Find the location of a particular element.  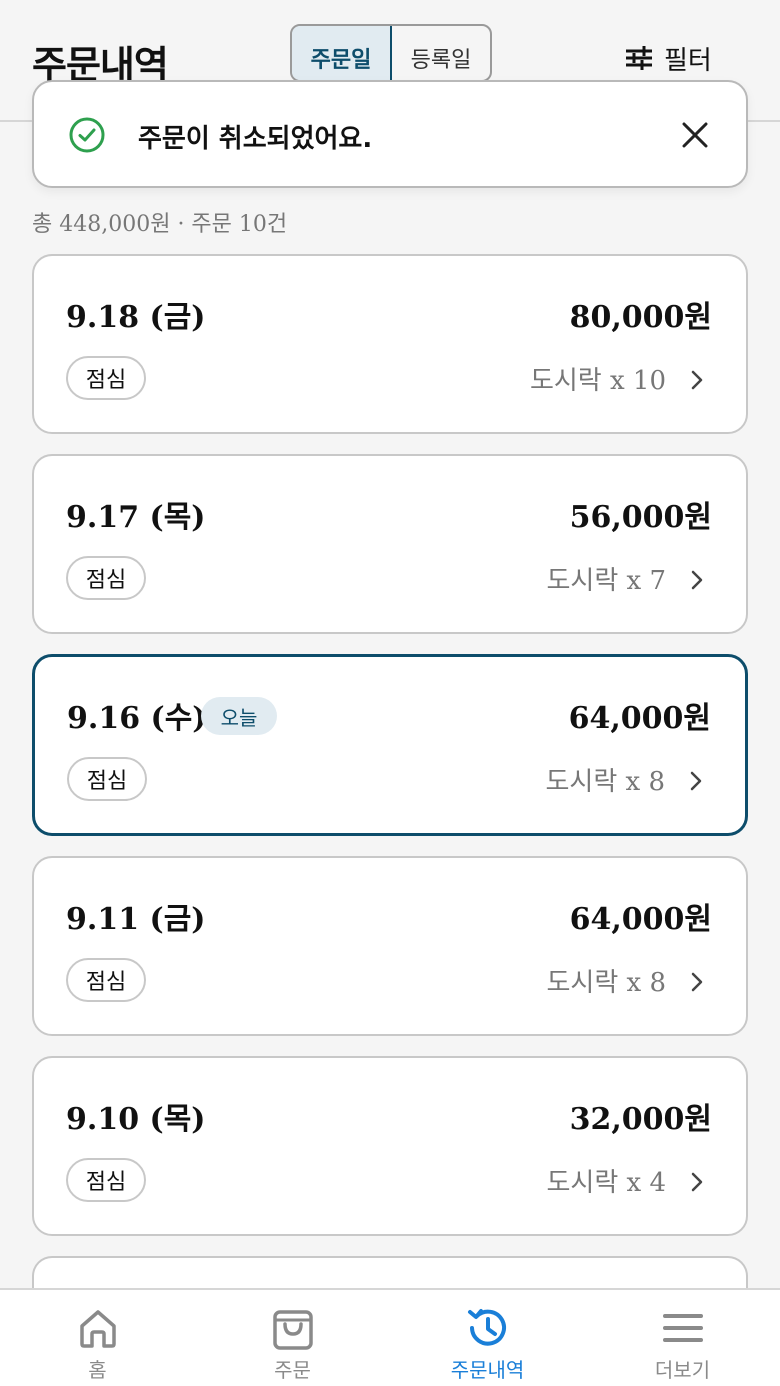

order-items: 도시락 x 10 is located at coordinates (597, 381).